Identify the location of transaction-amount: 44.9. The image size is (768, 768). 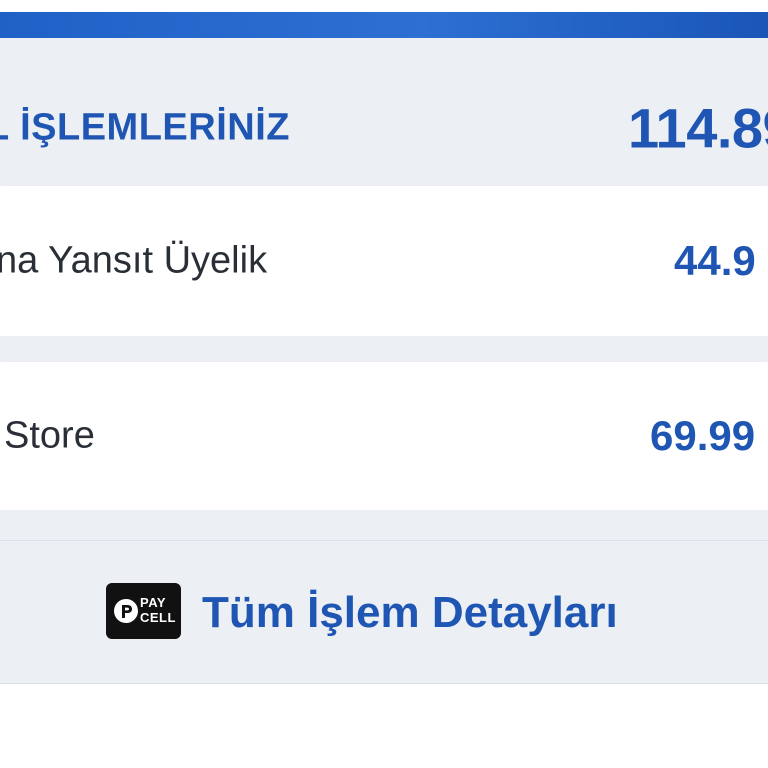
(715, 260).